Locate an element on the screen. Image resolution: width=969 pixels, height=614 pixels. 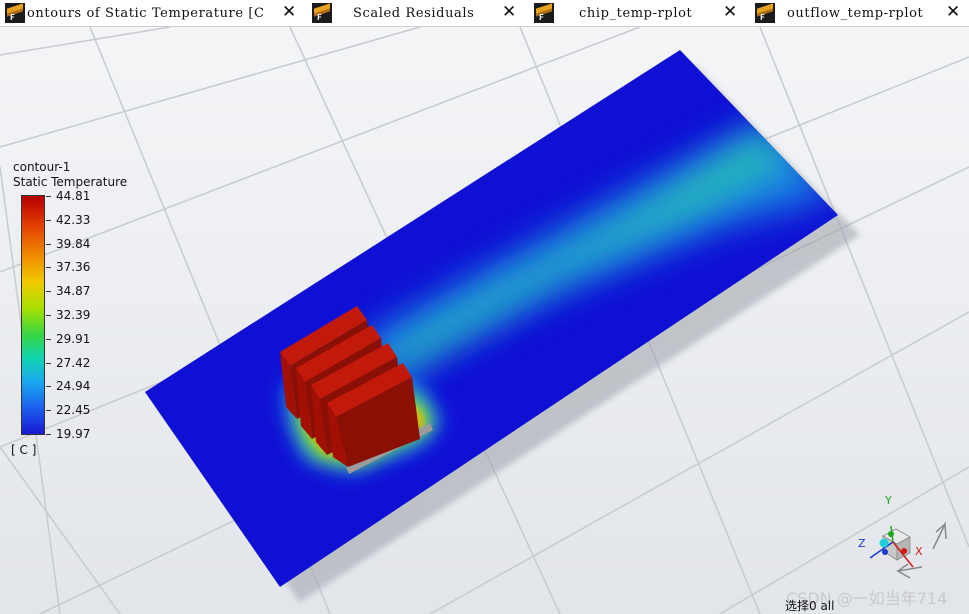
legend-unit: [ C ] is located at coordinates (24, 450).